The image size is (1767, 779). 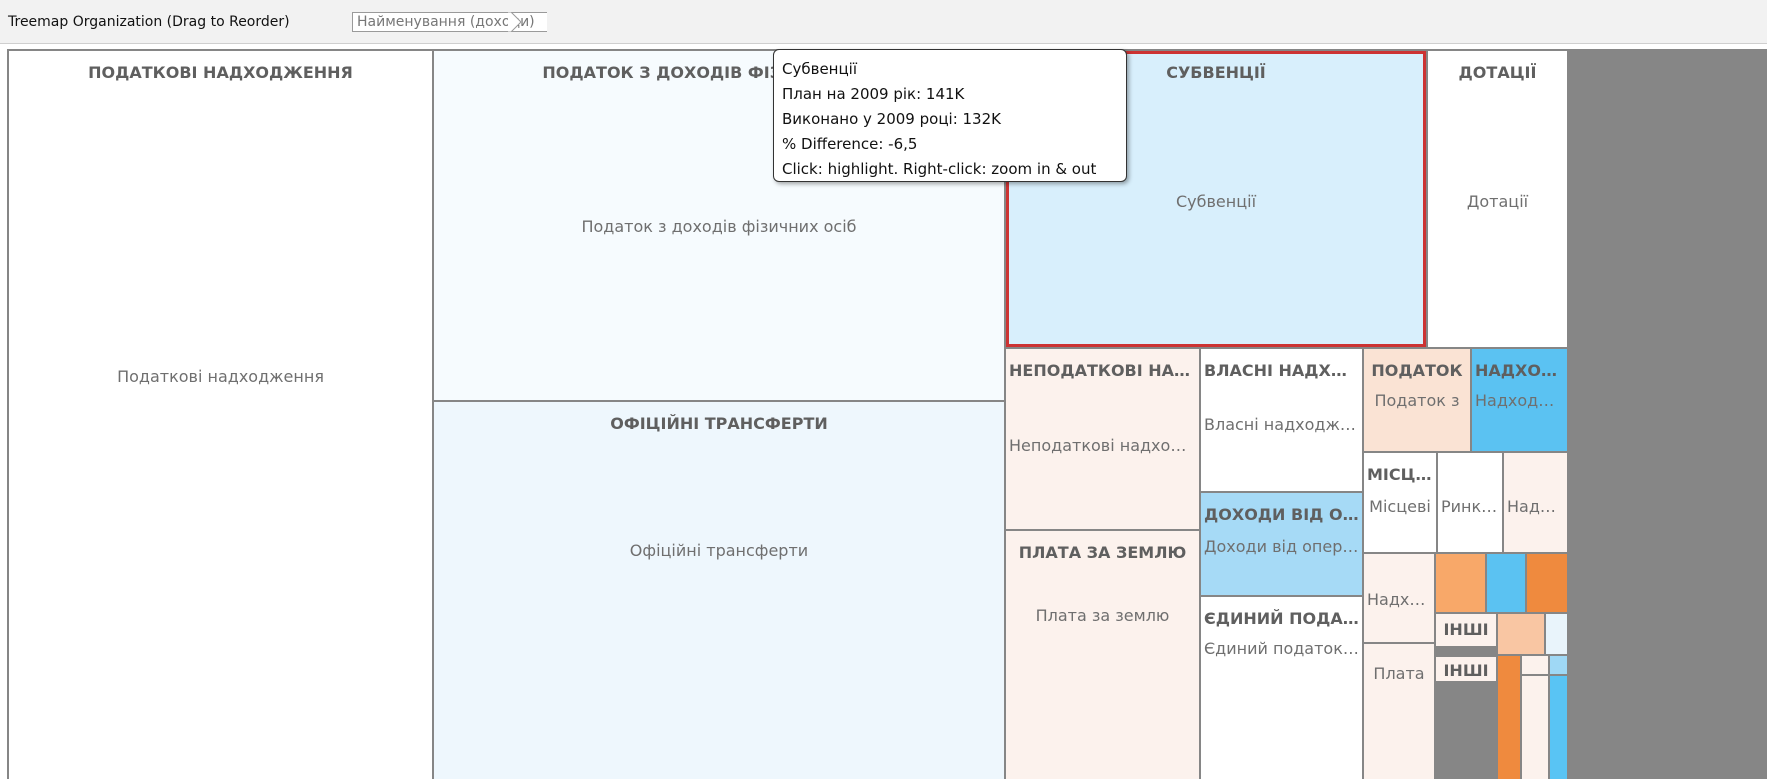 I want to click on treemap-cell-rynk: Ринковий, so click(x=1470, y=502).